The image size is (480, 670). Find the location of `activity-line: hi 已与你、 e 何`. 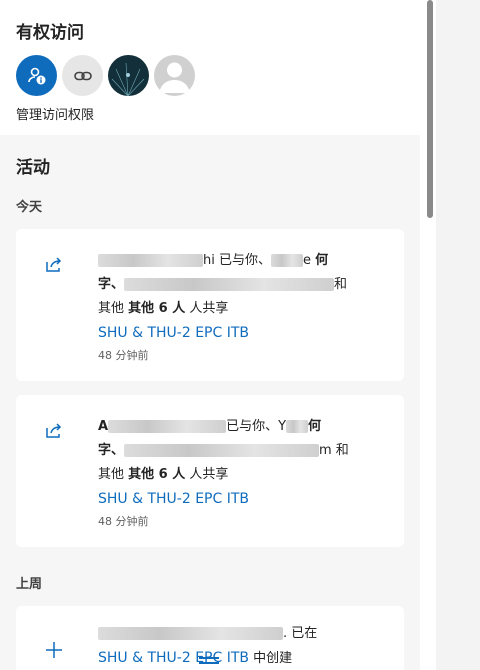

activity-line: hi 已与你、 e 何 is located at coordinates (243, 261).